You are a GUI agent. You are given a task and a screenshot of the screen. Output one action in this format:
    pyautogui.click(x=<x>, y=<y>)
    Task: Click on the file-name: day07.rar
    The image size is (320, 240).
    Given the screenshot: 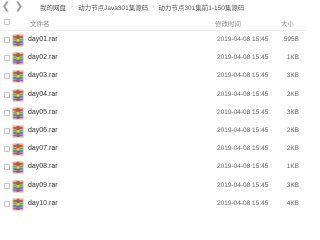 What is the action you would take?
    pyautogui.click(x=43, y=148)
    